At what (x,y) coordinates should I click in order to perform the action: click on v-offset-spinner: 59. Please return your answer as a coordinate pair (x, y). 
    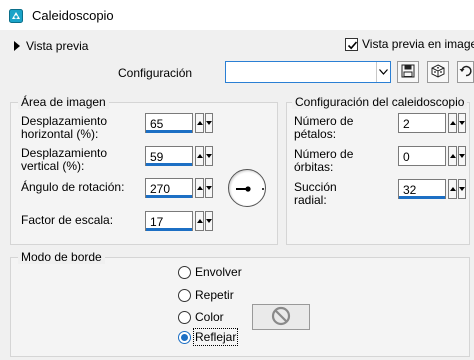
    Looking at the image, I should click on (179, 157).